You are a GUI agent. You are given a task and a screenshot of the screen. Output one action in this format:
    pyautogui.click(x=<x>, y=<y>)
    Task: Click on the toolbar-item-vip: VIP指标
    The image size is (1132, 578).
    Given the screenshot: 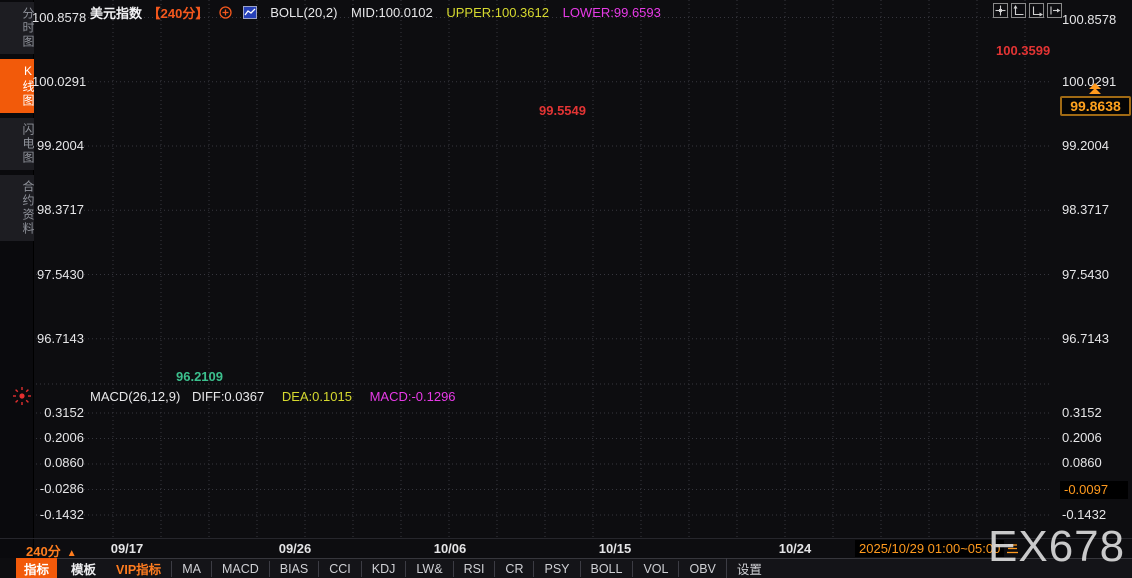 What is the action you would take?
    pyautogui.click(x=138, y=568)
    